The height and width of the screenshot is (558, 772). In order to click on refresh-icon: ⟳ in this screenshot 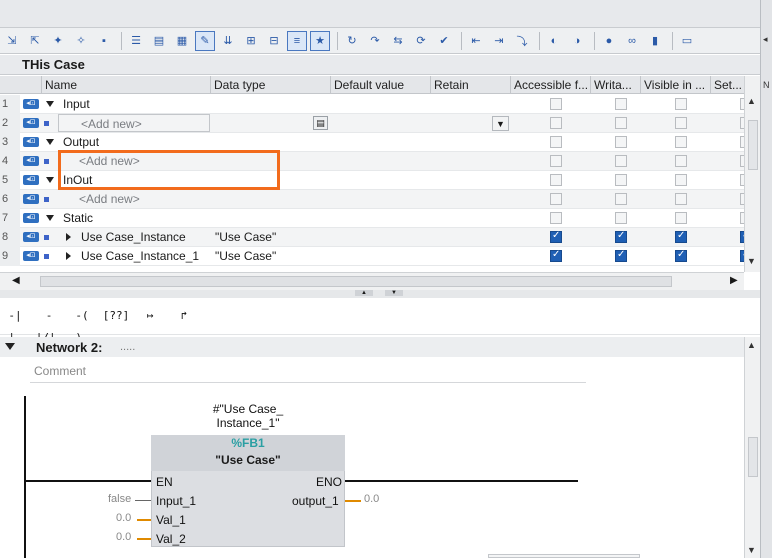, I will do `click(421, 41)`.